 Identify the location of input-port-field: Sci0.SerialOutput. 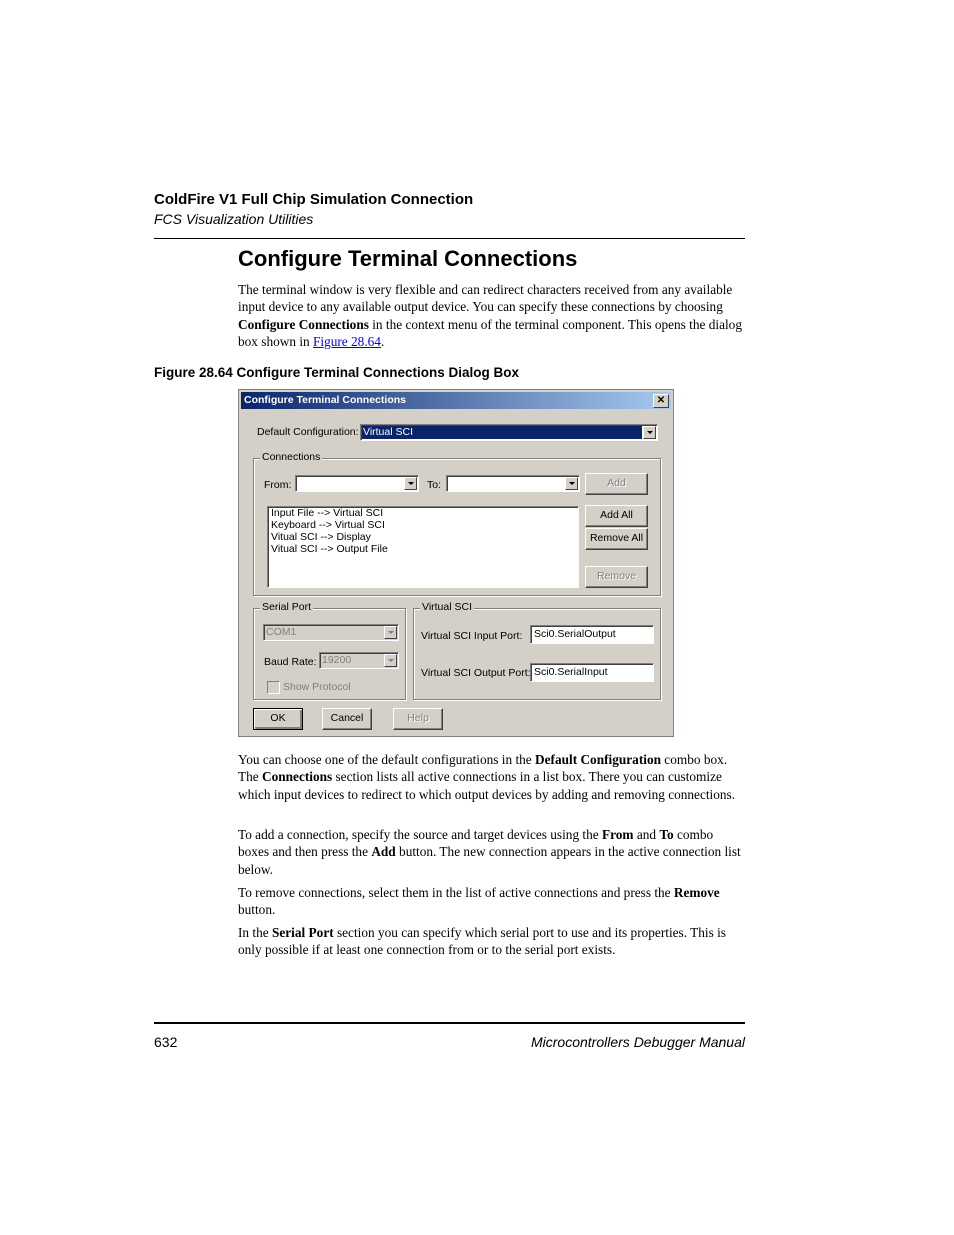
(592, 634).